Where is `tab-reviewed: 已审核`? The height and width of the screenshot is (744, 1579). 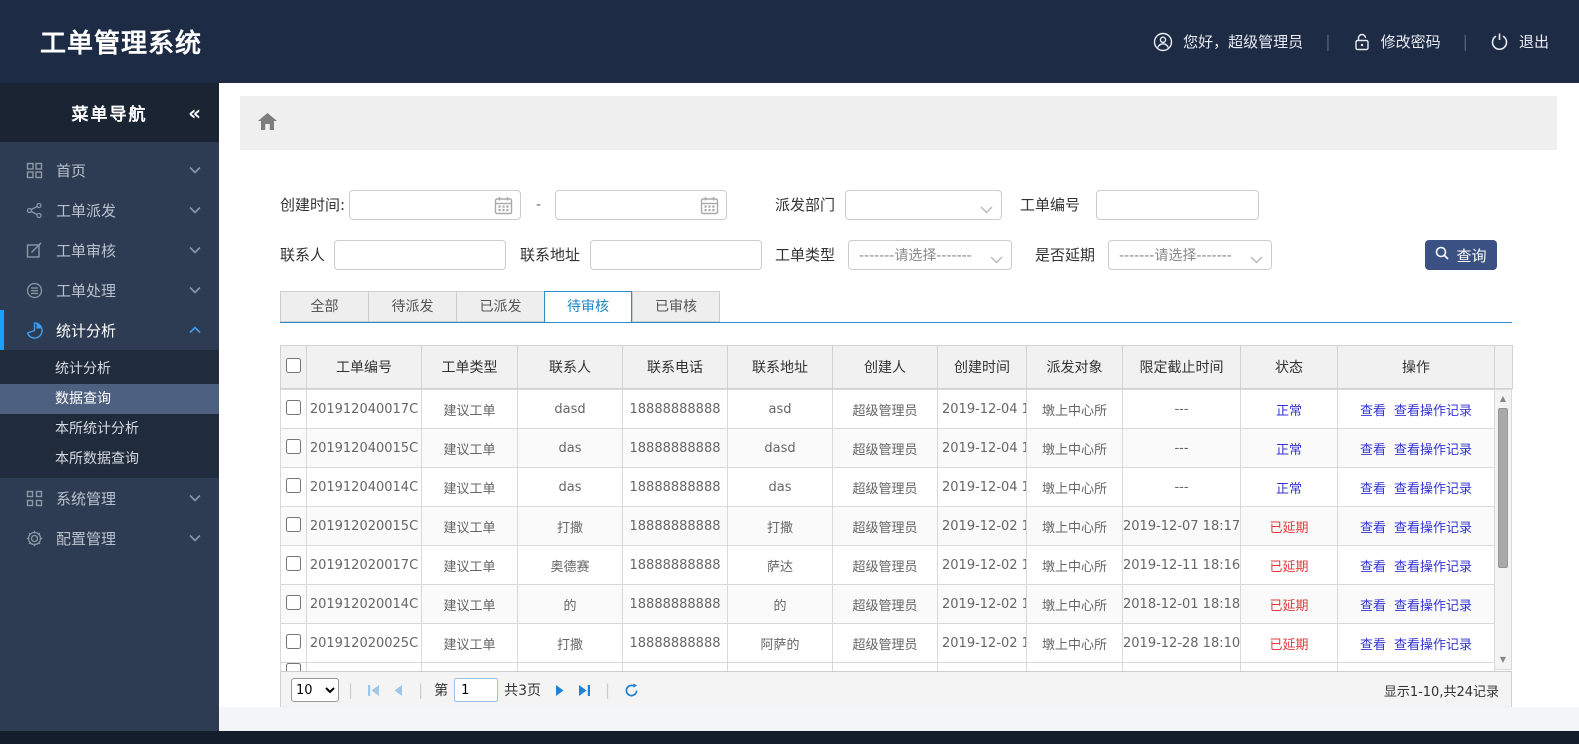
tab-reviewed: 已审核 is located at coordinates (676, 306).